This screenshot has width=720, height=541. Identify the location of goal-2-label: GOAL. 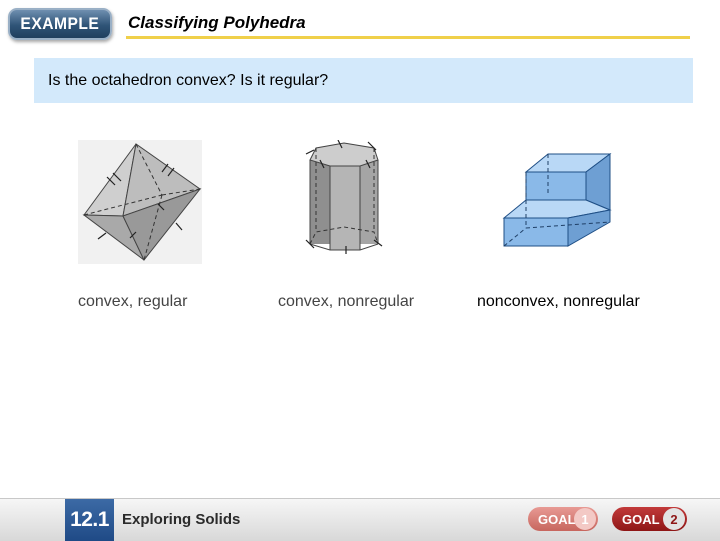
(641, 519).